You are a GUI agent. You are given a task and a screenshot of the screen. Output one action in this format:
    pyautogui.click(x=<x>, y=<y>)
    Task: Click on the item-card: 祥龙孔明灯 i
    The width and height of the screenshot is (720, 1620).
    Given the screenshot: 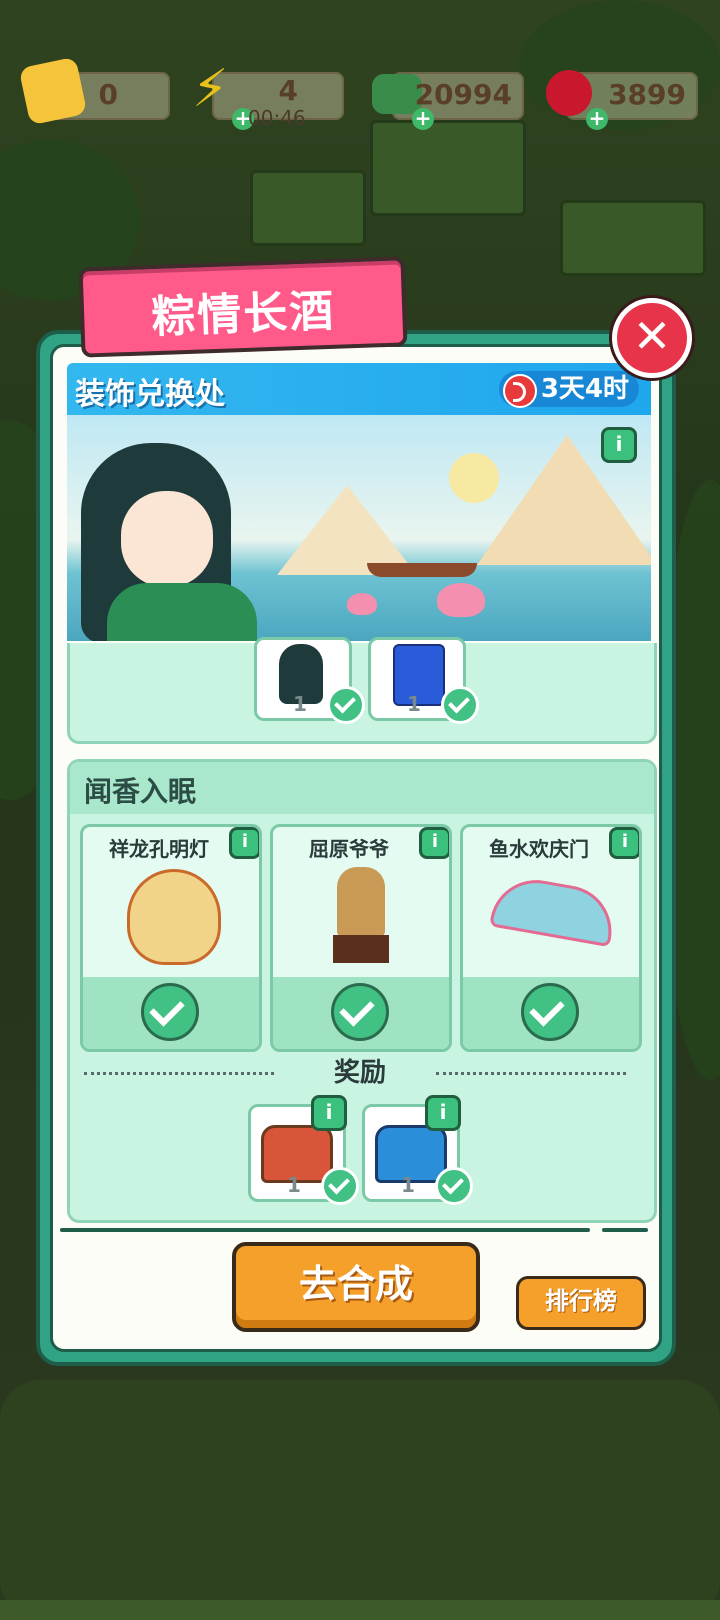 What is the action you would take?
    pyautogui.click(x=171, y=938)
    